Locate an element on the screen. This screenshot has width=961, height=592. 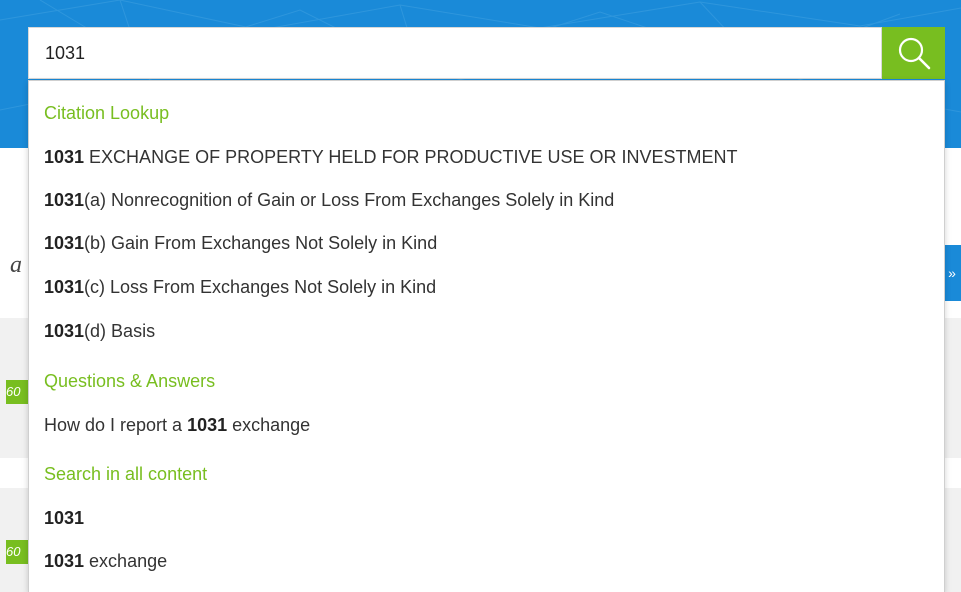
suggestion-search-term: 1031 is located at coordinates (64, 518).